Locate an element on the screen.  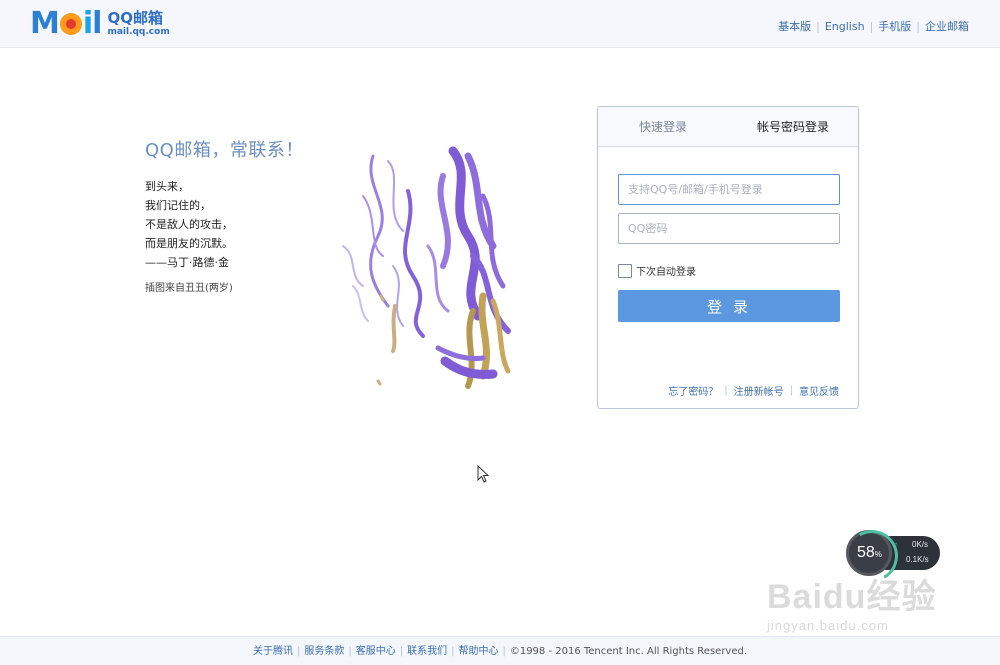
logo-text: QQ邮箱 mail.qq.com is located at coordinates (138, 24).